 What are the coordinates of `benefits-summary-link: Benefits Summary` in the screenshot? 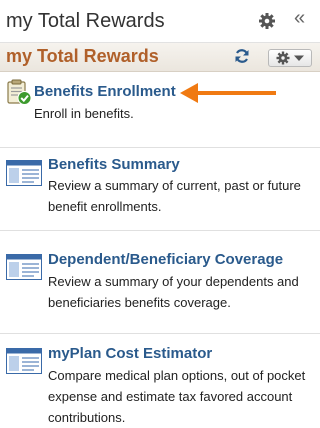 It's located at (114, 164).